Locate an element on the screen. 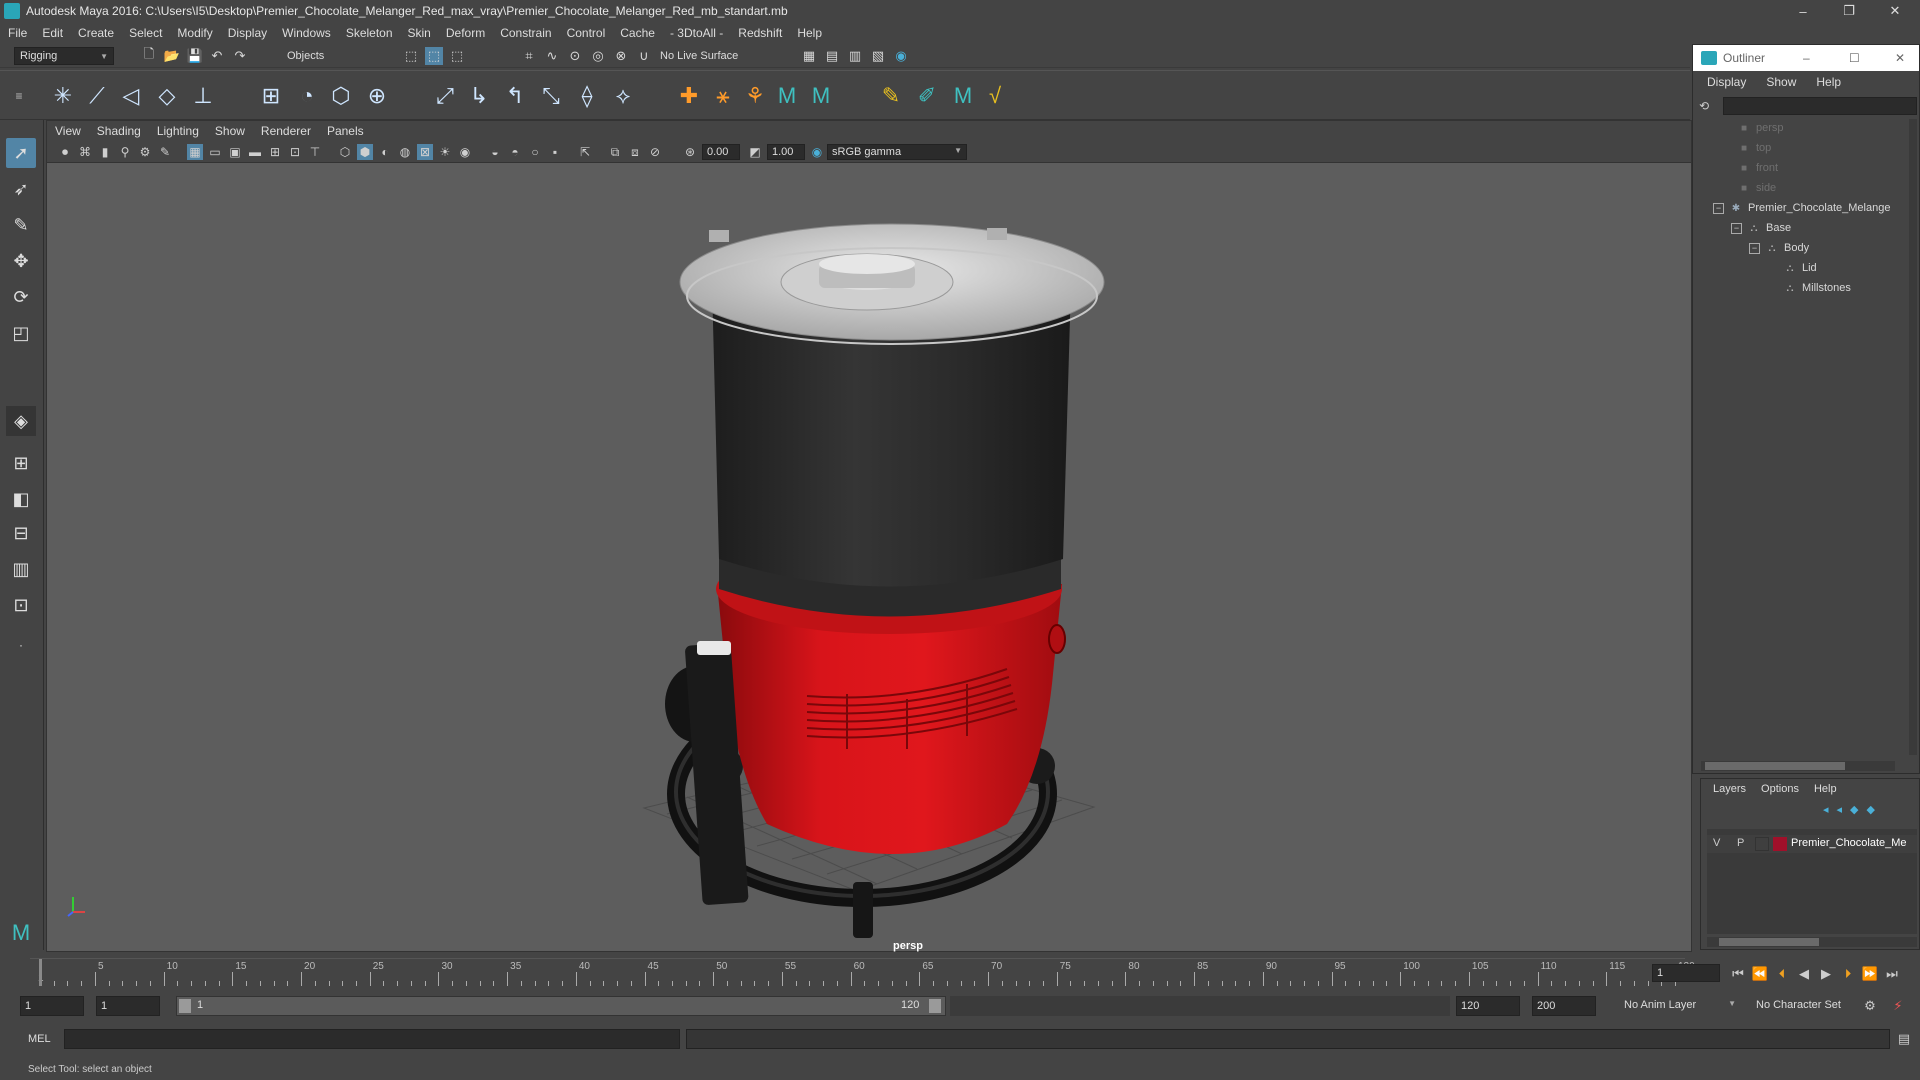 The width and height of the screenshot is (1920, 1080). snap-view-icon: ◎ is located at coordinates (598, 56).